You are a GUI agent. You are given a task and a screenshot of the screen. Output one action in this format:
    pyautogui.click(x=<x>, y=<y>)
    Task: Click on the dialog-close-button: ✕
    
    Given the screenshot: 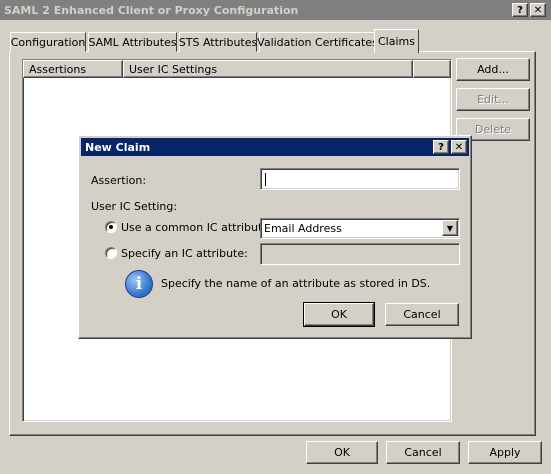 What is the action you would take?
    pyautogui.click(x=459, y=147)
    